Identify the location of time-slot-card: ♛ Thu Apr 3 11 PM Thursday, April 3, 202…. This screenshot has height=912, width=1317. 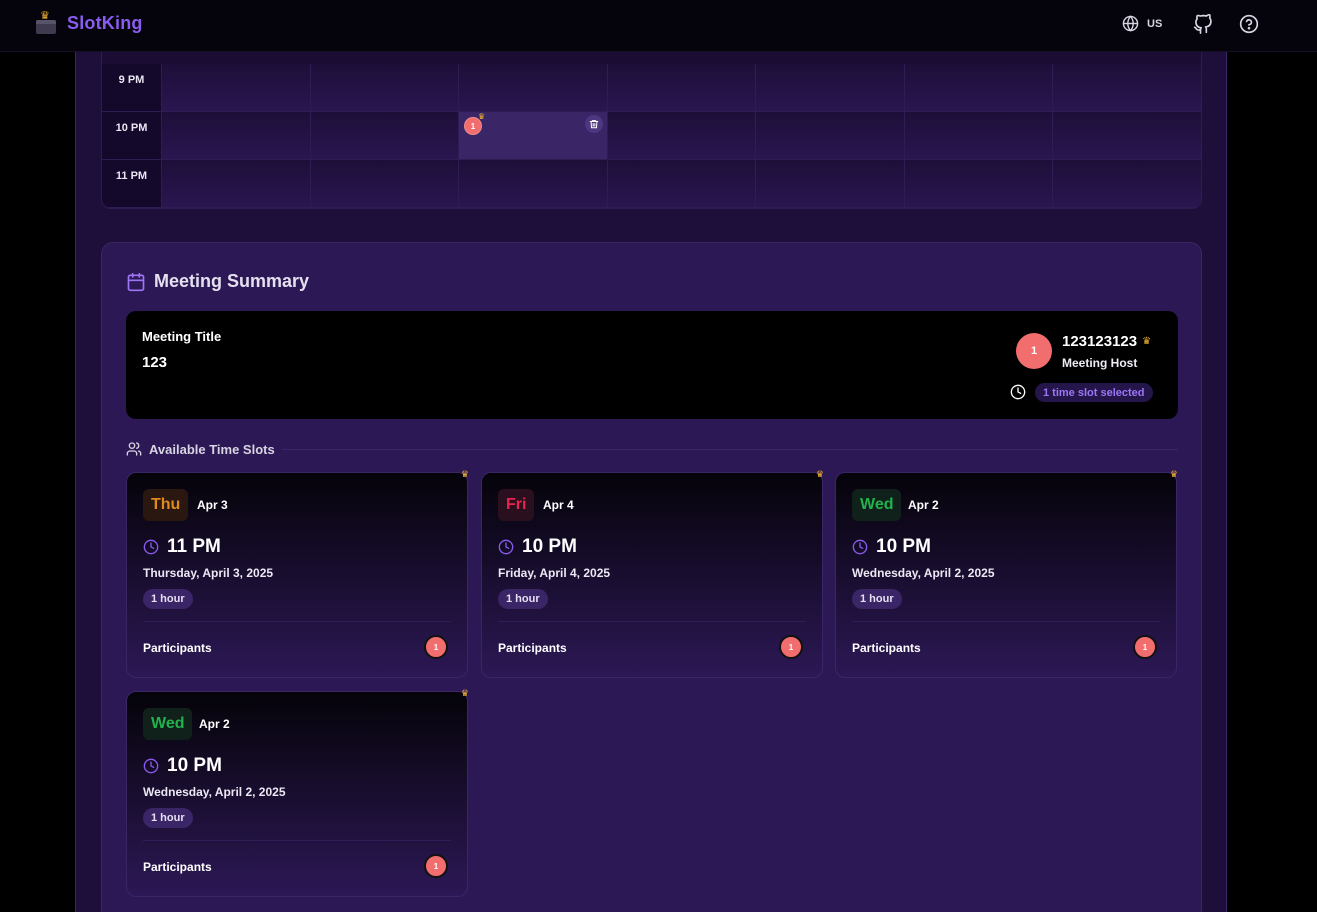
(297, 573).